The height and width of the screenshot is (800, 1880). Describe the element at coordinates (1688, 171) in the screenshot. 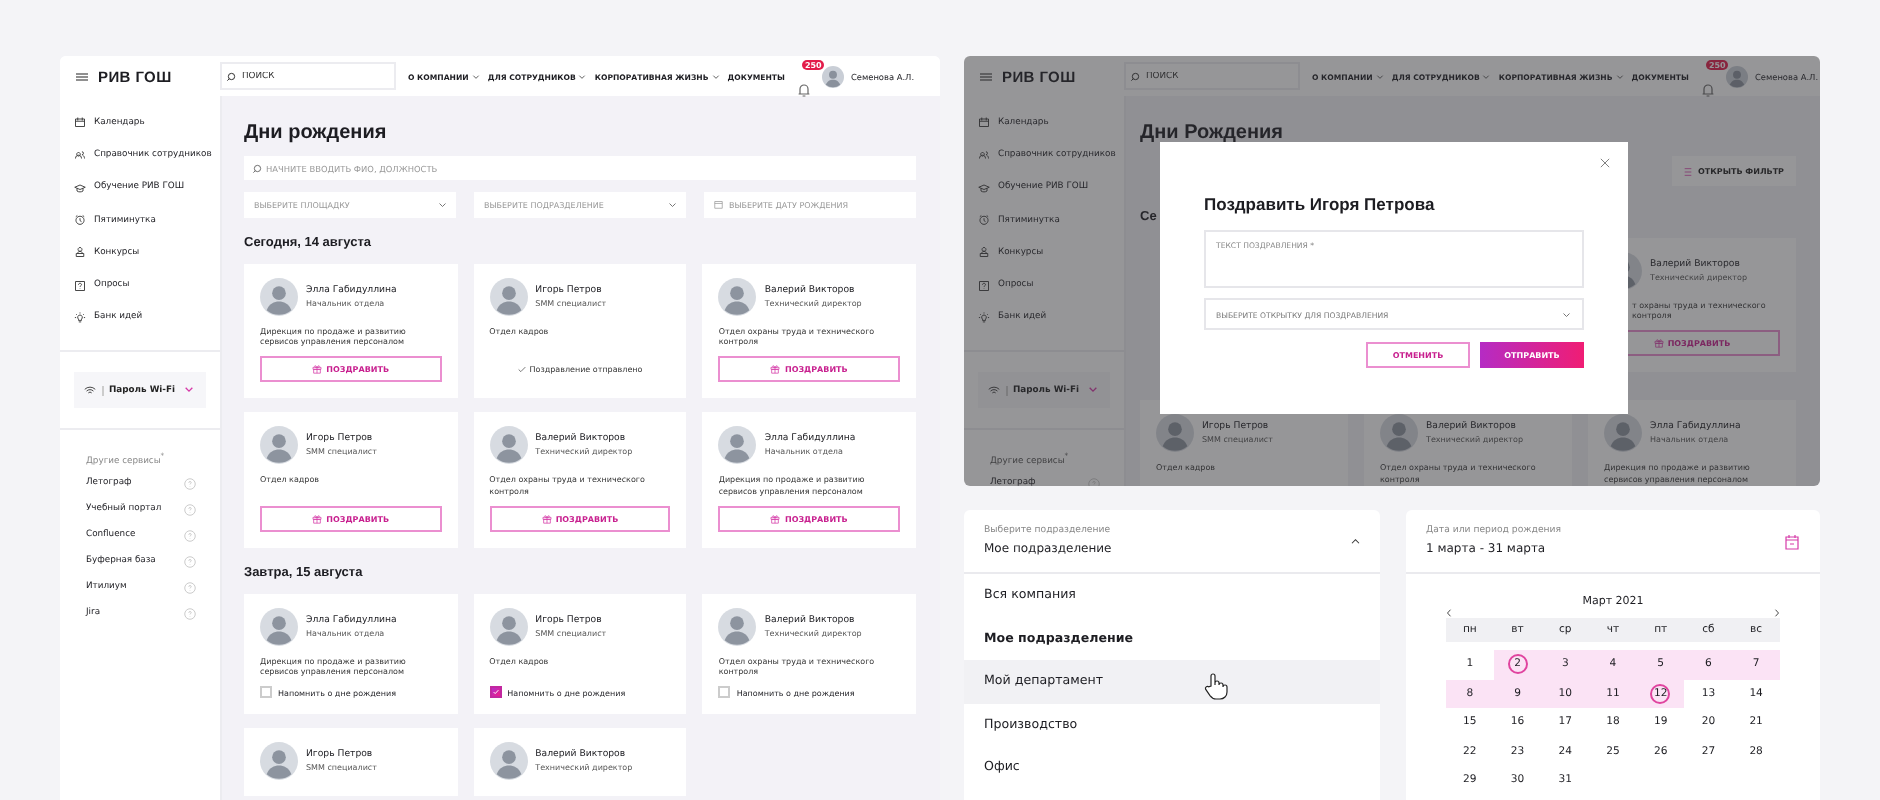

I see `filter-icon` at that location.